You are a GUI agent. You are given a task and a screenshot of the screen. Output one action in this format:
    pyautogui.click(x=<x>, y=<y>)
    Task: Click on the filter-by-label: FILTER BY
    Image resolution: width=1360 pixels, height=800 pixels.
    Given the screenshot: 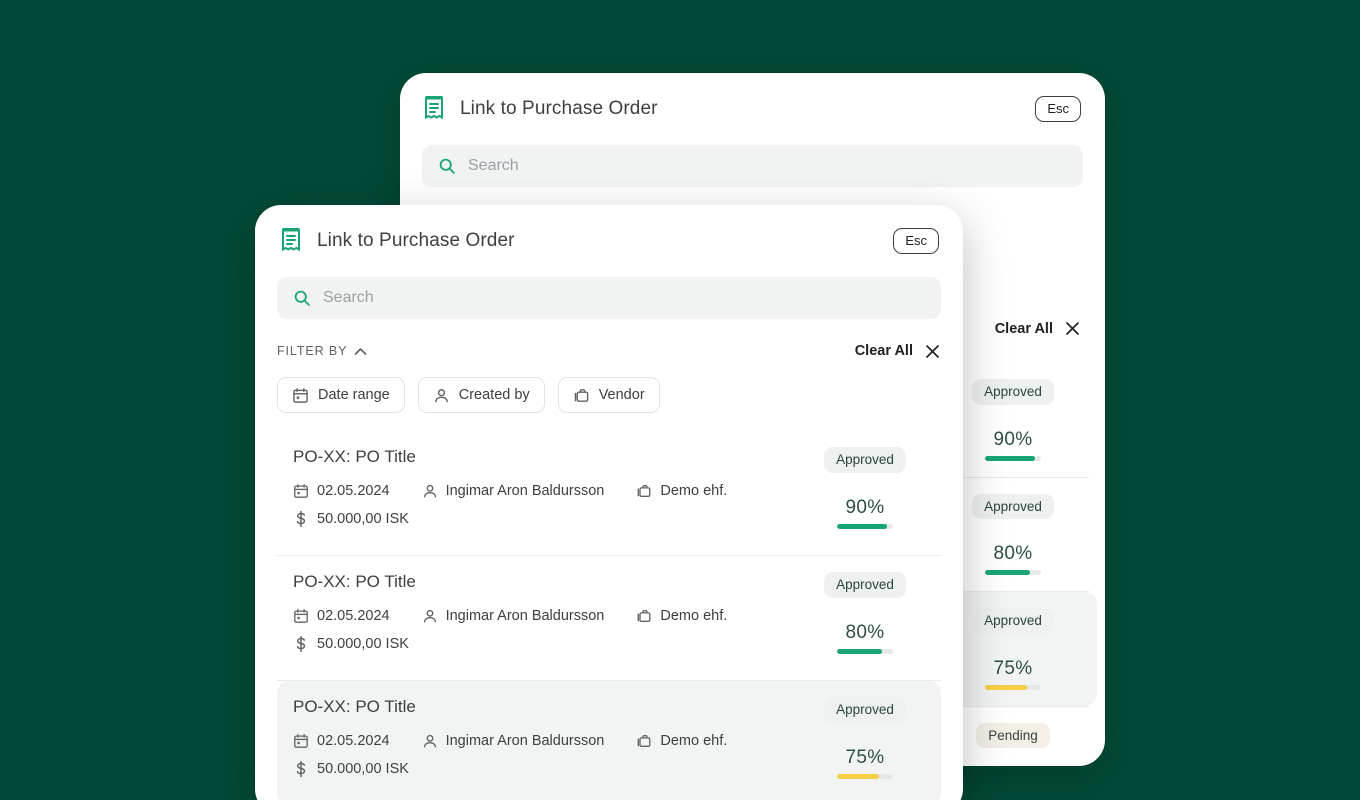 What is the action you would take?
    pyautogui.click(x=312, y=351)
    